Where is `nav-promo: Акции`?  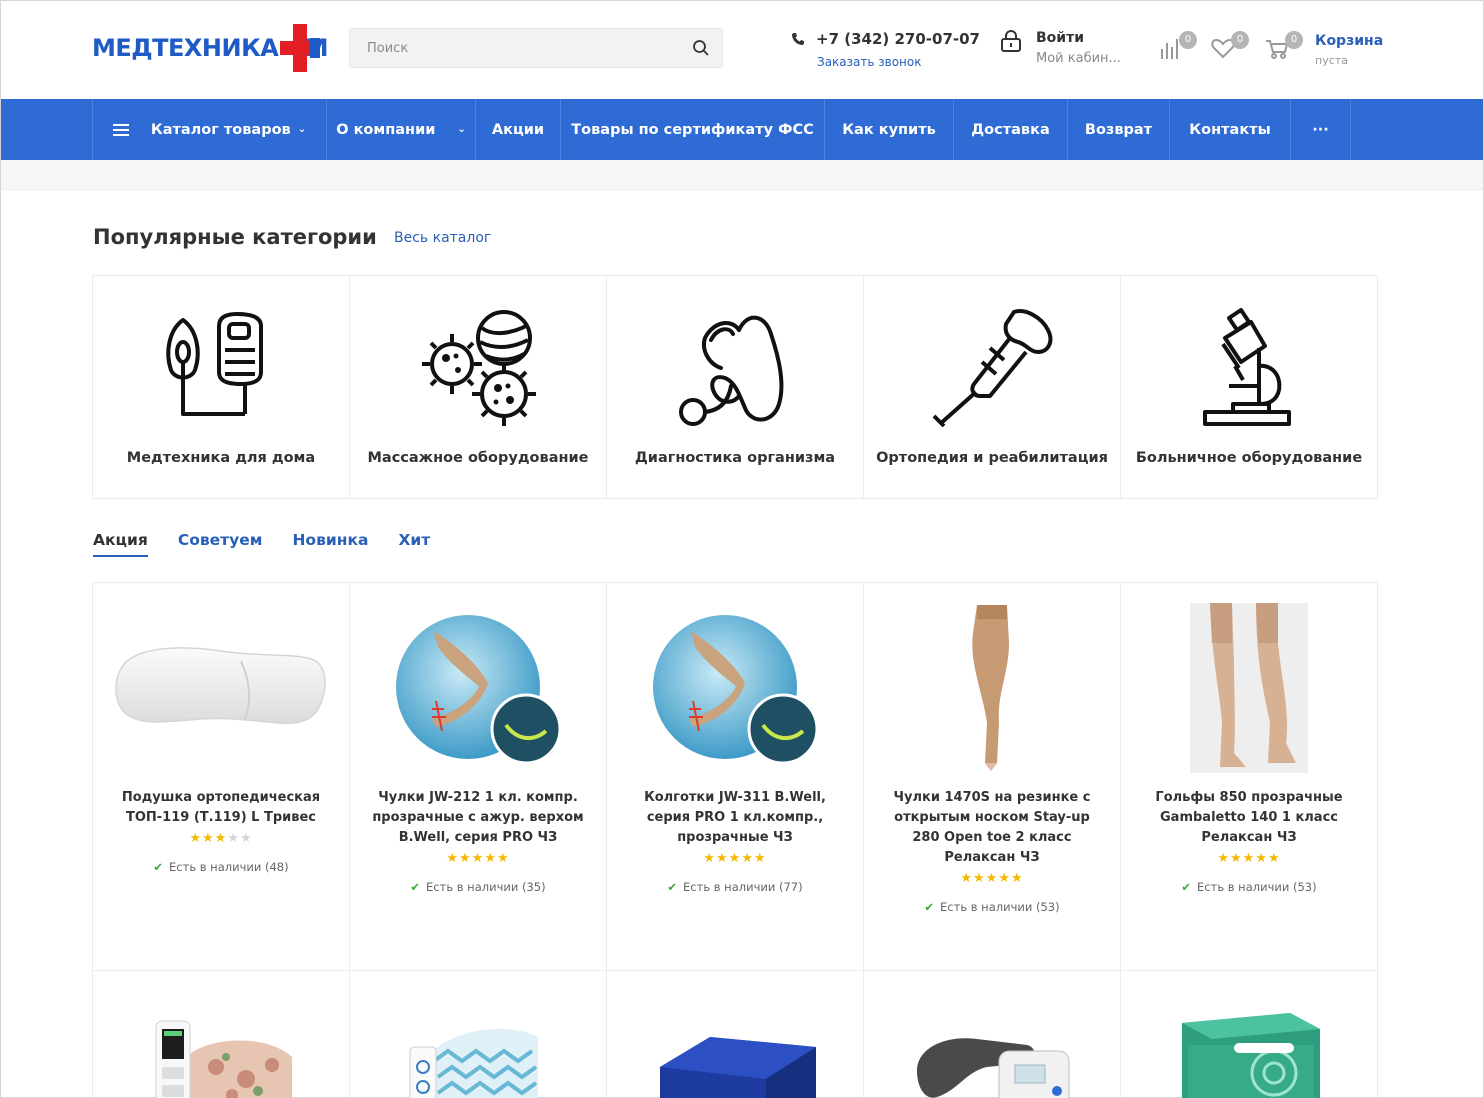 nav-promo: Акции is located at coordinates (518, 129).